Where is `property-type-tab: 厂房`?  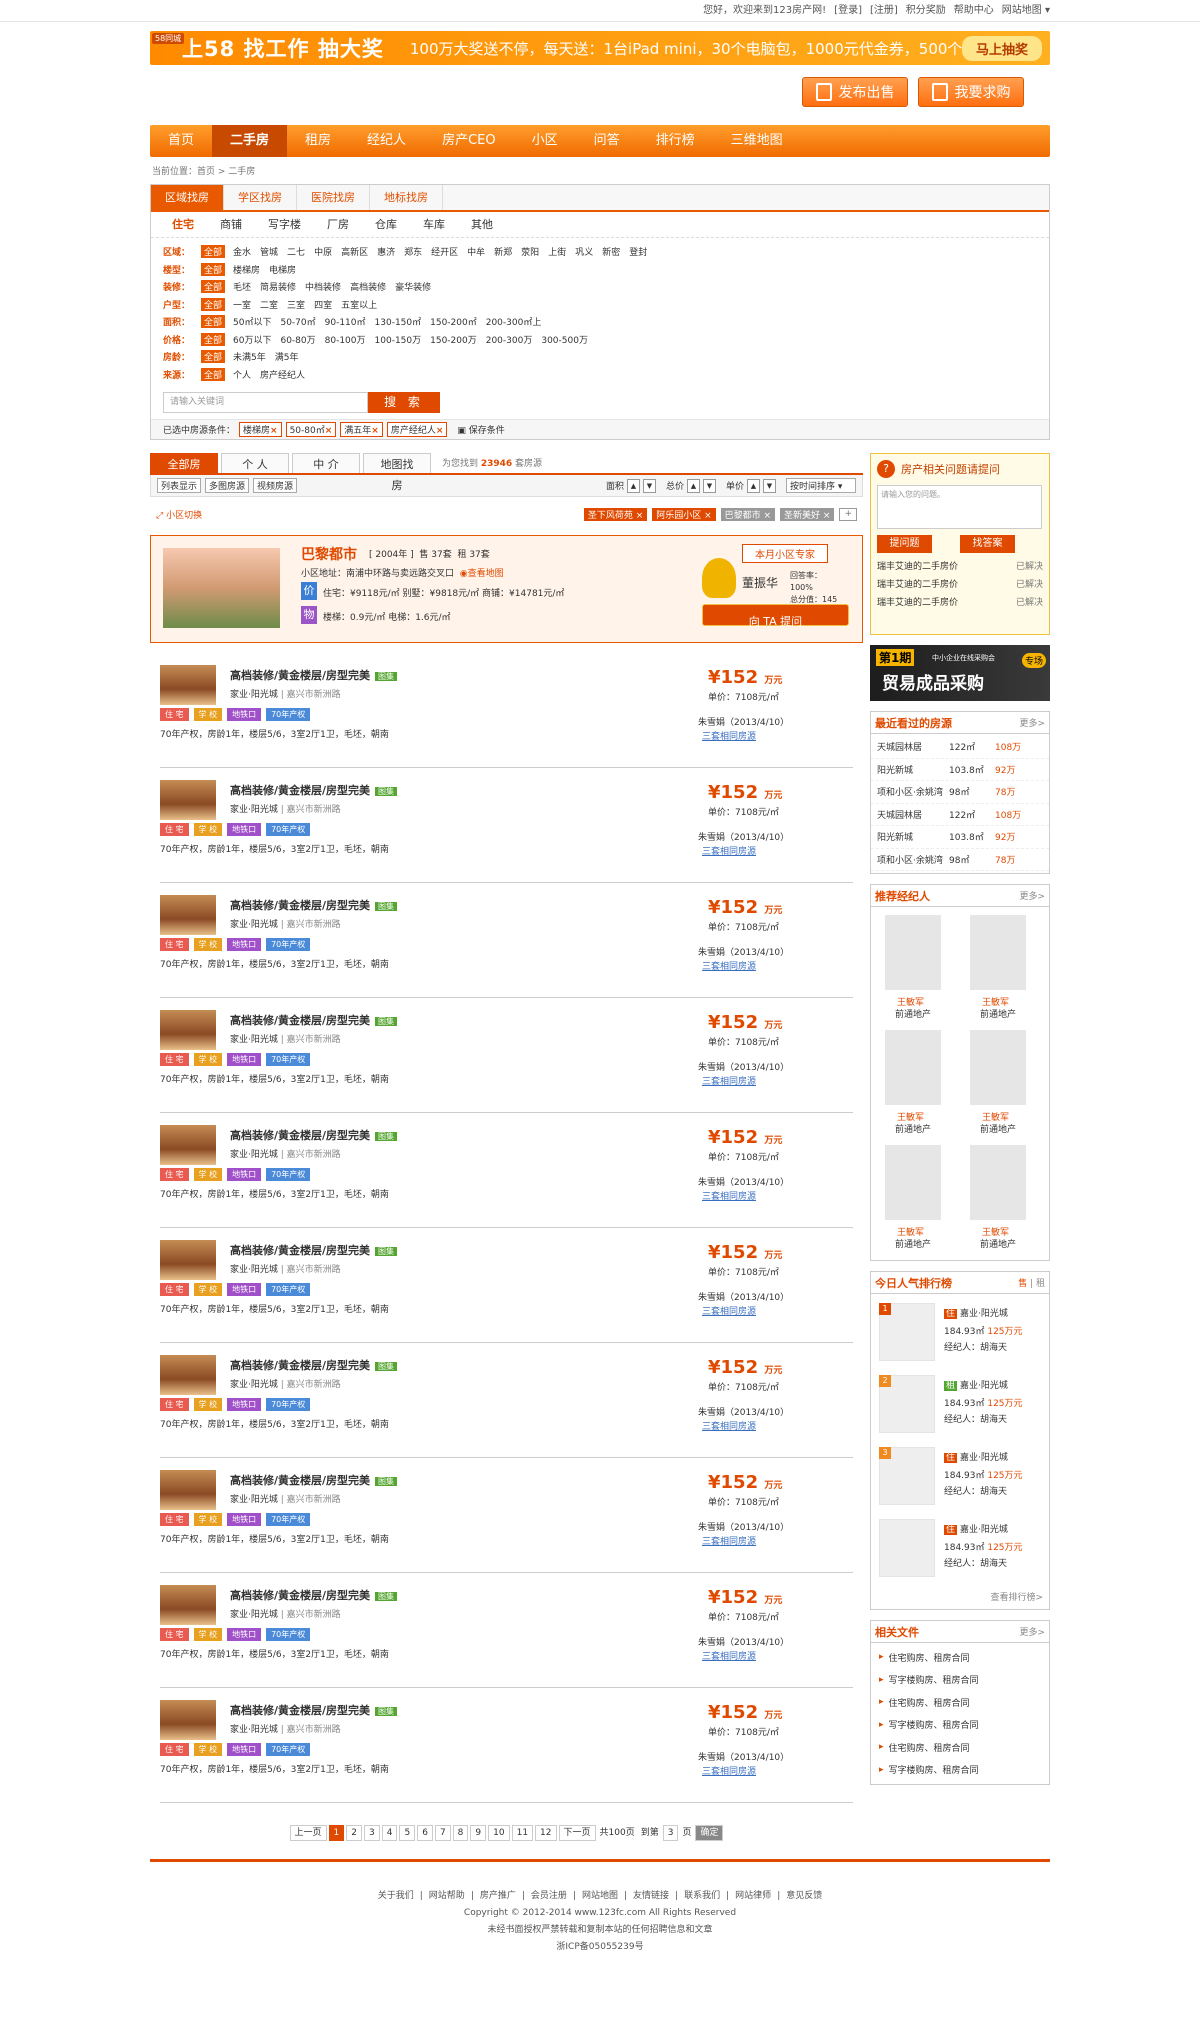
property-type-tab: 厂房 is located at coordinates (338, 224).